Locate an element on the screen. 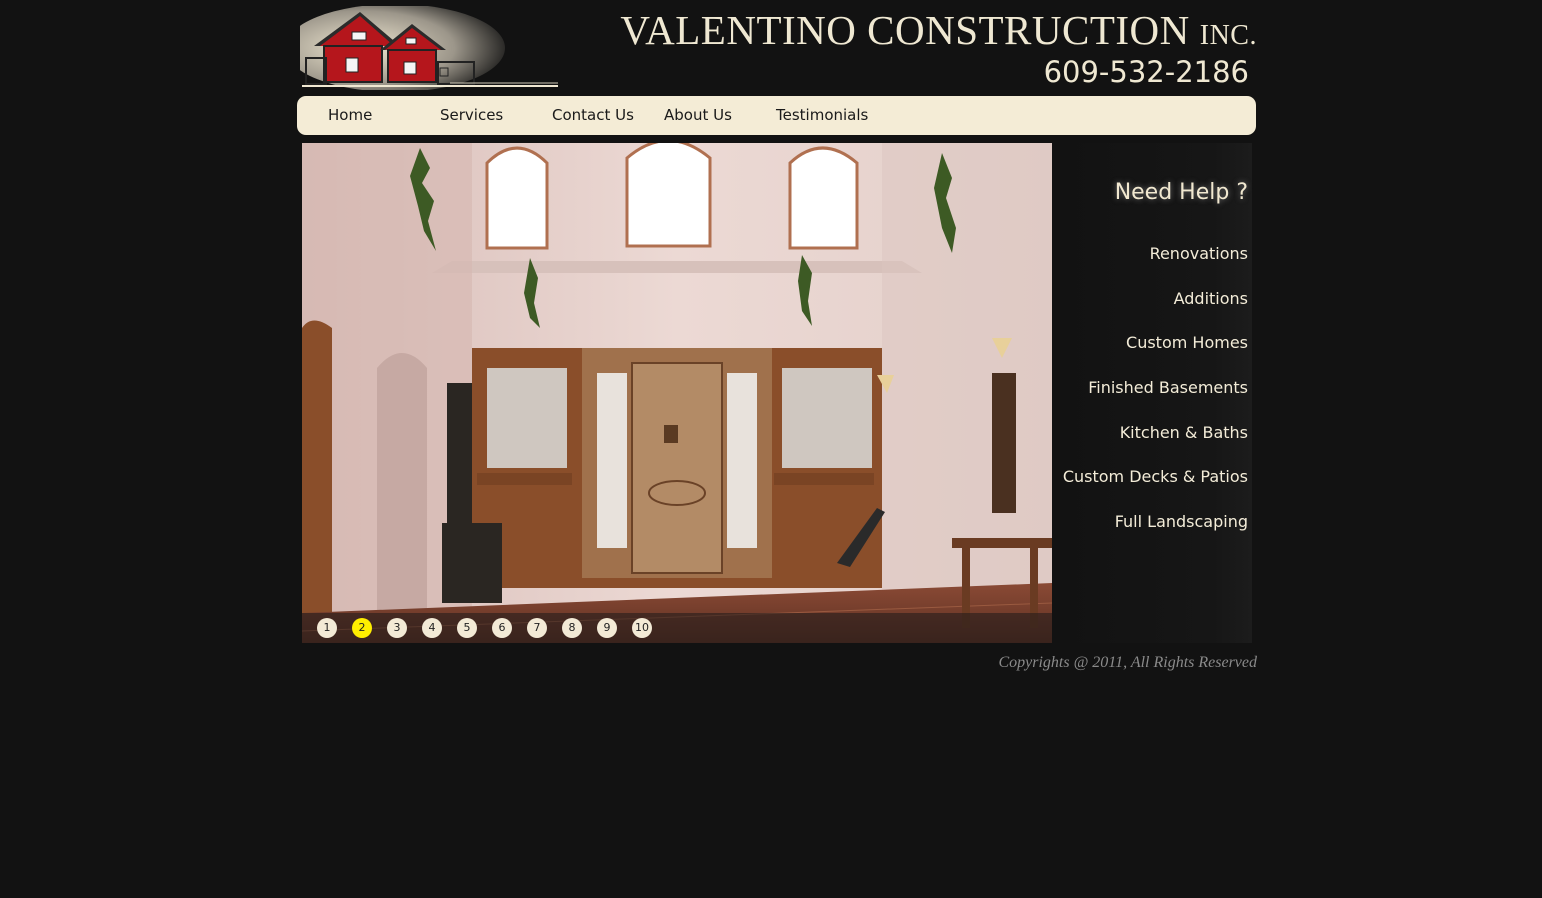 The height and width of the screenshot is (898, 1542). service-link-additions: Additions is located at coordinates (1211, 298).